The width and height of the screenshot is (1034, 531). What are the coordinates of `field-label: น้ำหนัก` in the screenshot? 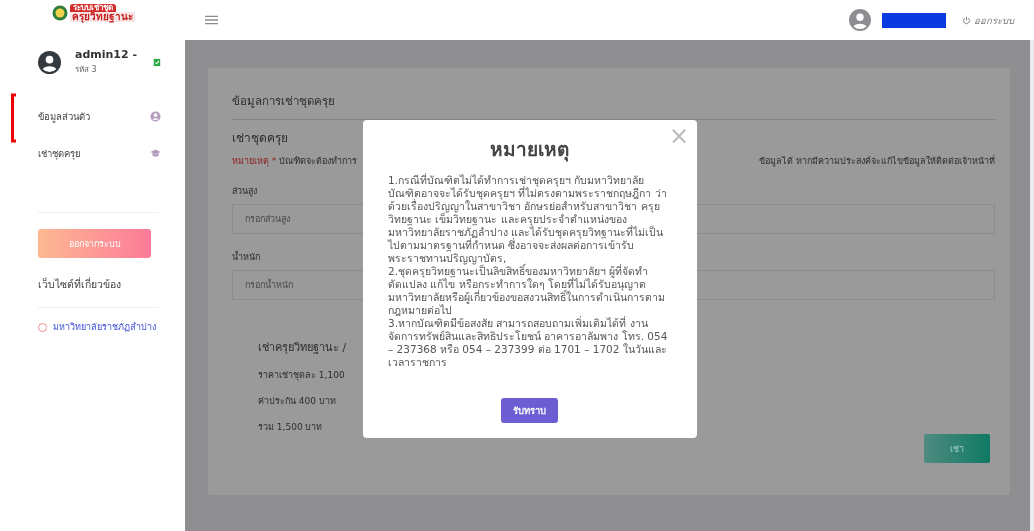 It's located at (246, 257).